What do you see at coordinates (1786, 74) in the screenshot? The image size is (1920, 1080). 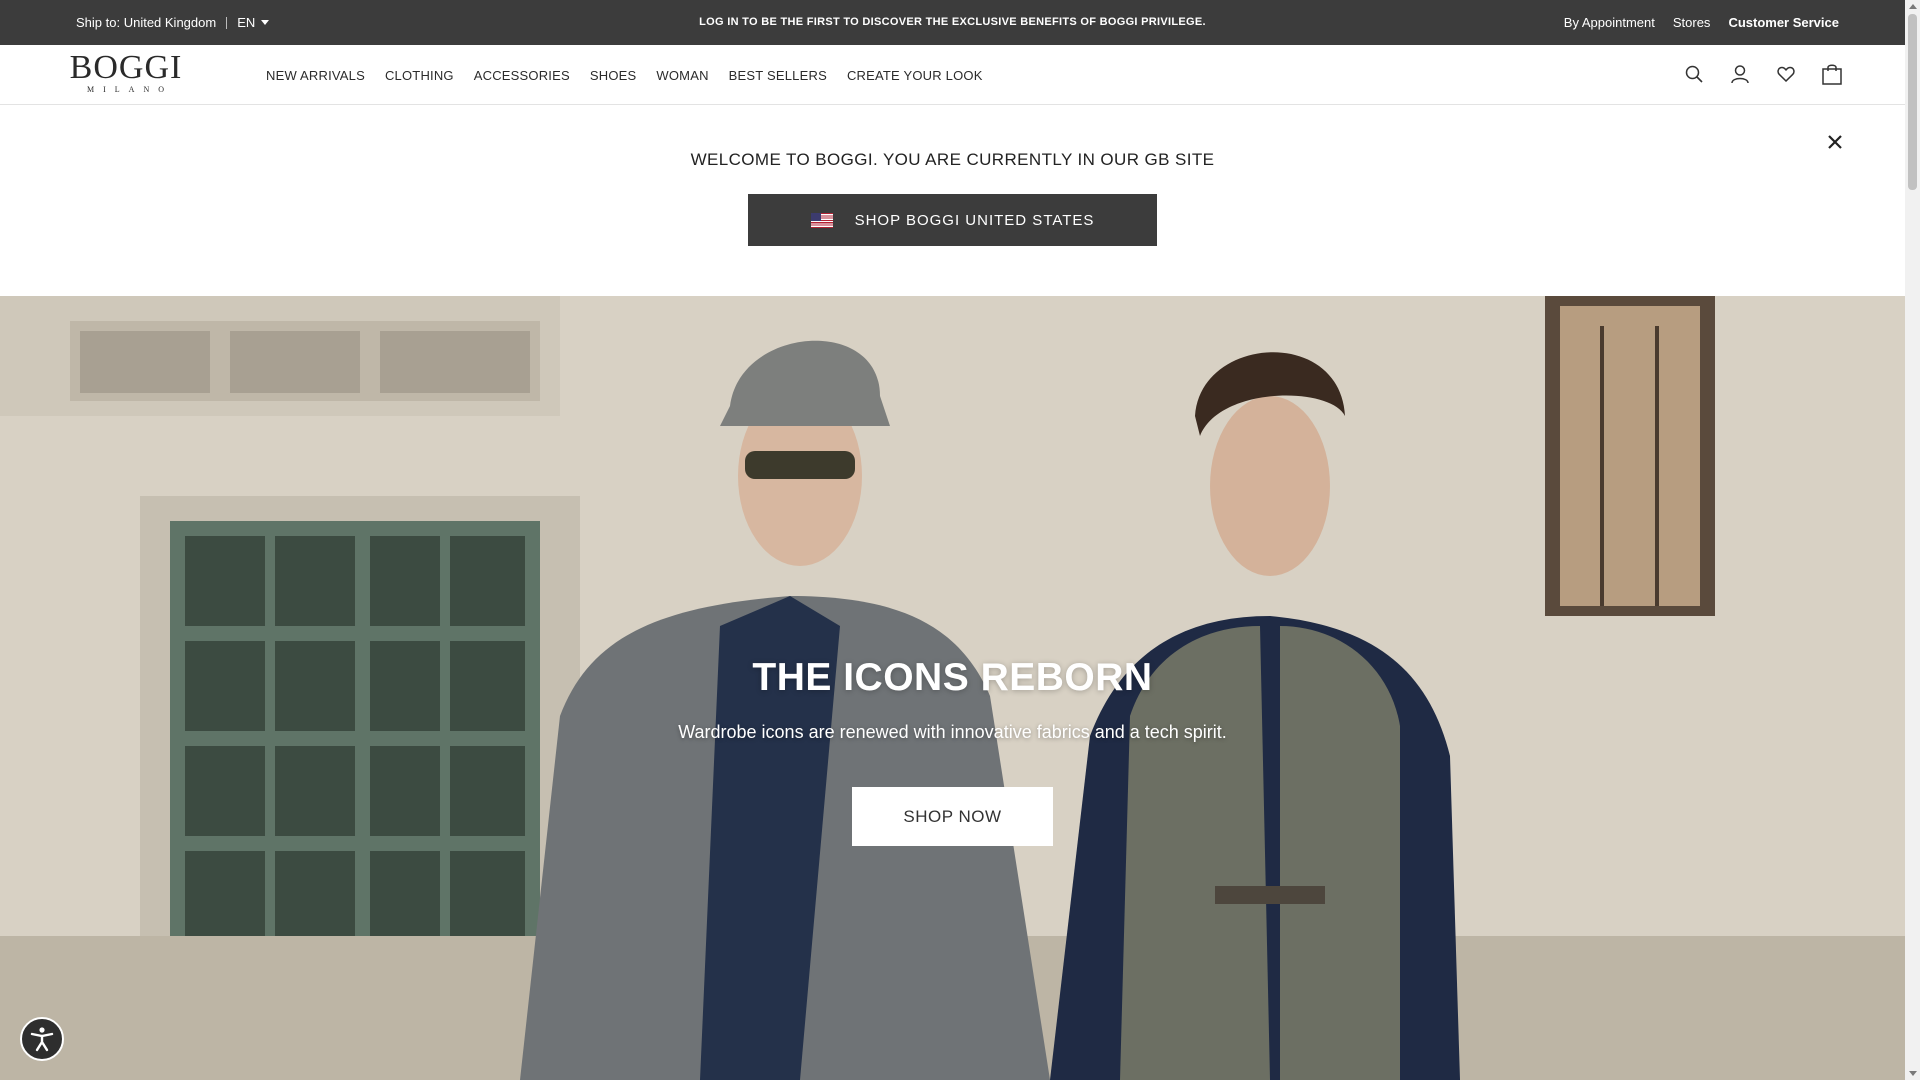 I see `wishlist-heart-icon` at bounding box center [1786, 74].